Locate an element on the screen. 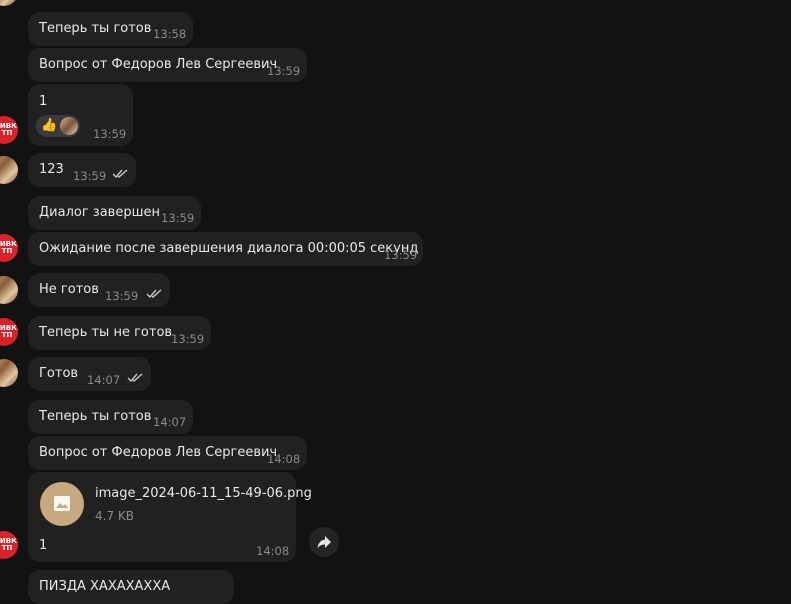 The height and width of the screenshot is (604, 791). message-bubble: Готов 14:07 is located at coordinates (89, 374).